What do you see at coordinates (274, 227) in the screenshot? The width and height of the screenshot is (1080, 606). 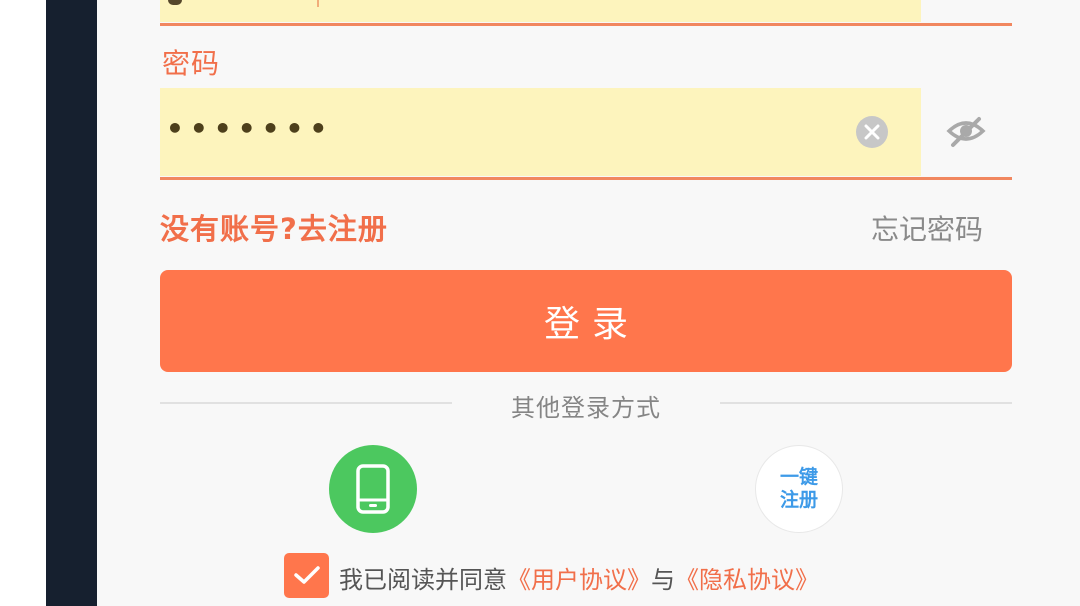 I see `register-link: 没有账号?去注册` at bounding box center [274, 227].